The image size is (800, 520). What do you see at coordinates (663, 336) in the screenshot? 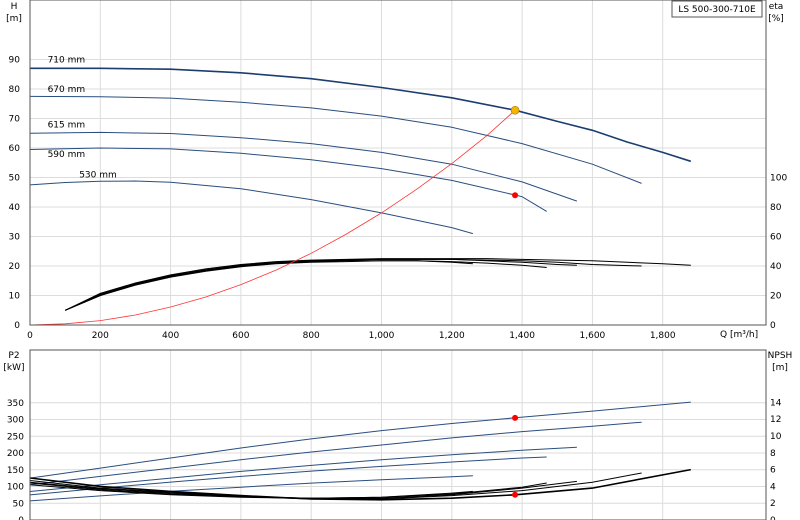
I see `x-tick-label: 1,800` at bounding box center [663, 336].